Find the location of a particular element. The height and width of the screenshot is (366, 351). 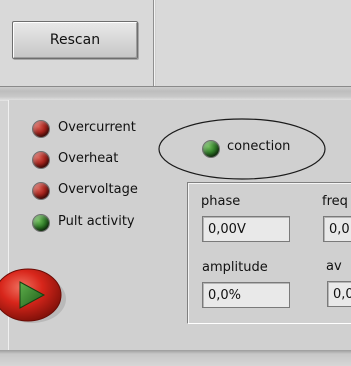

frequency-field: 0,0 is located at coordinates (337, 229).